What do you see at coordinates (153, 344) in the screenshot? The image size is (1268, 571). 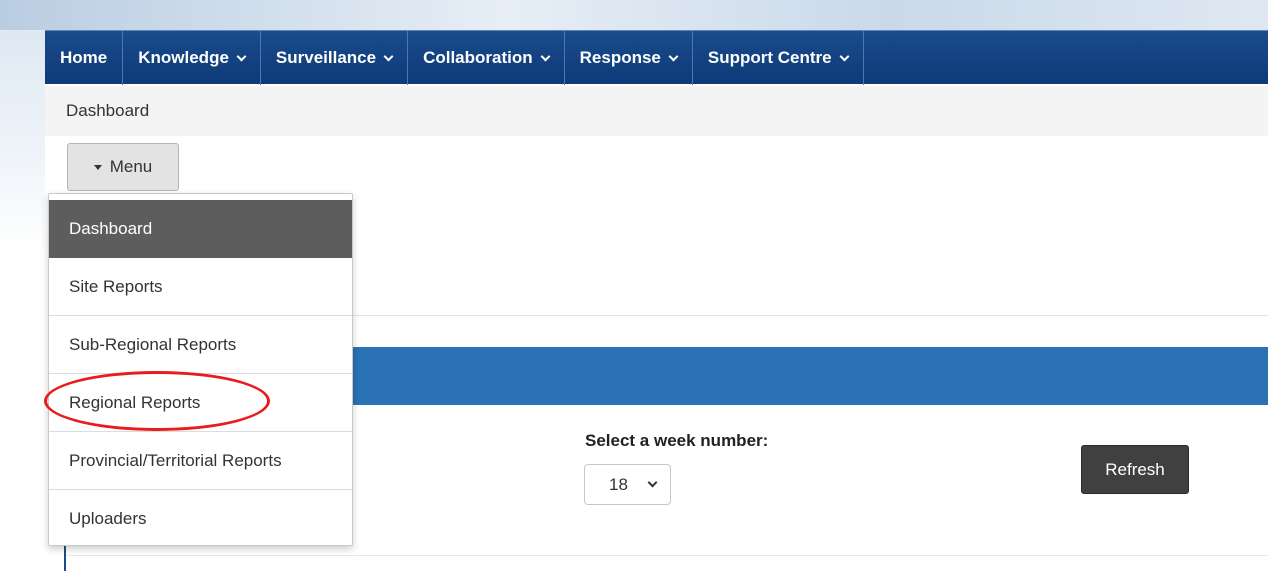 I see `menu-item-label: Sub-Regional Reports` at bounding box center [153, 344].